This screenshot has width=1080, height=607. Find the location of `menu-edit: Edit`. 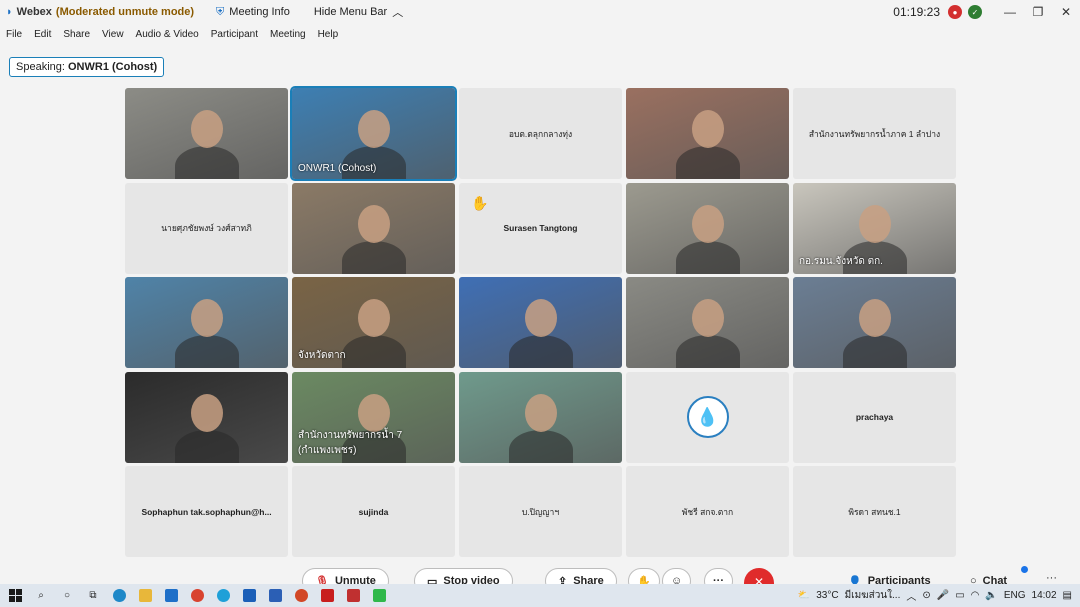

menu-edit: Edit is located at coordinates (42, 35).